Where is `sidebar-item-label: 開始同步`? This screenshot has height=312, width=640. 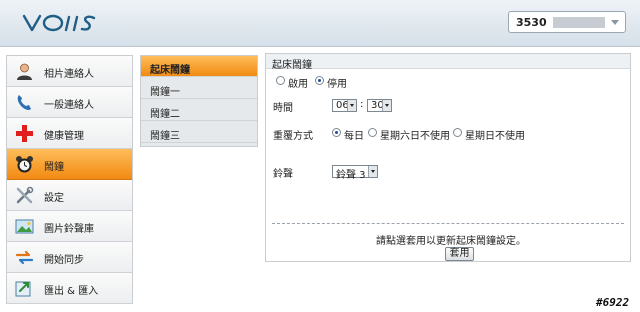 sidebar-item-label: 開始同步 is located at coordinates (64, 260).